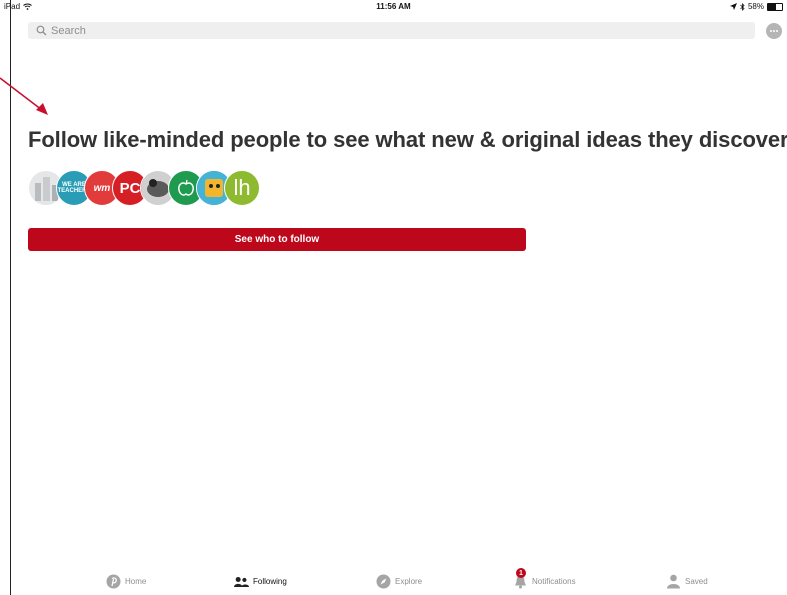  I want to click on status-bar: iPad 11:56 AM 58%, so click(393, 7).